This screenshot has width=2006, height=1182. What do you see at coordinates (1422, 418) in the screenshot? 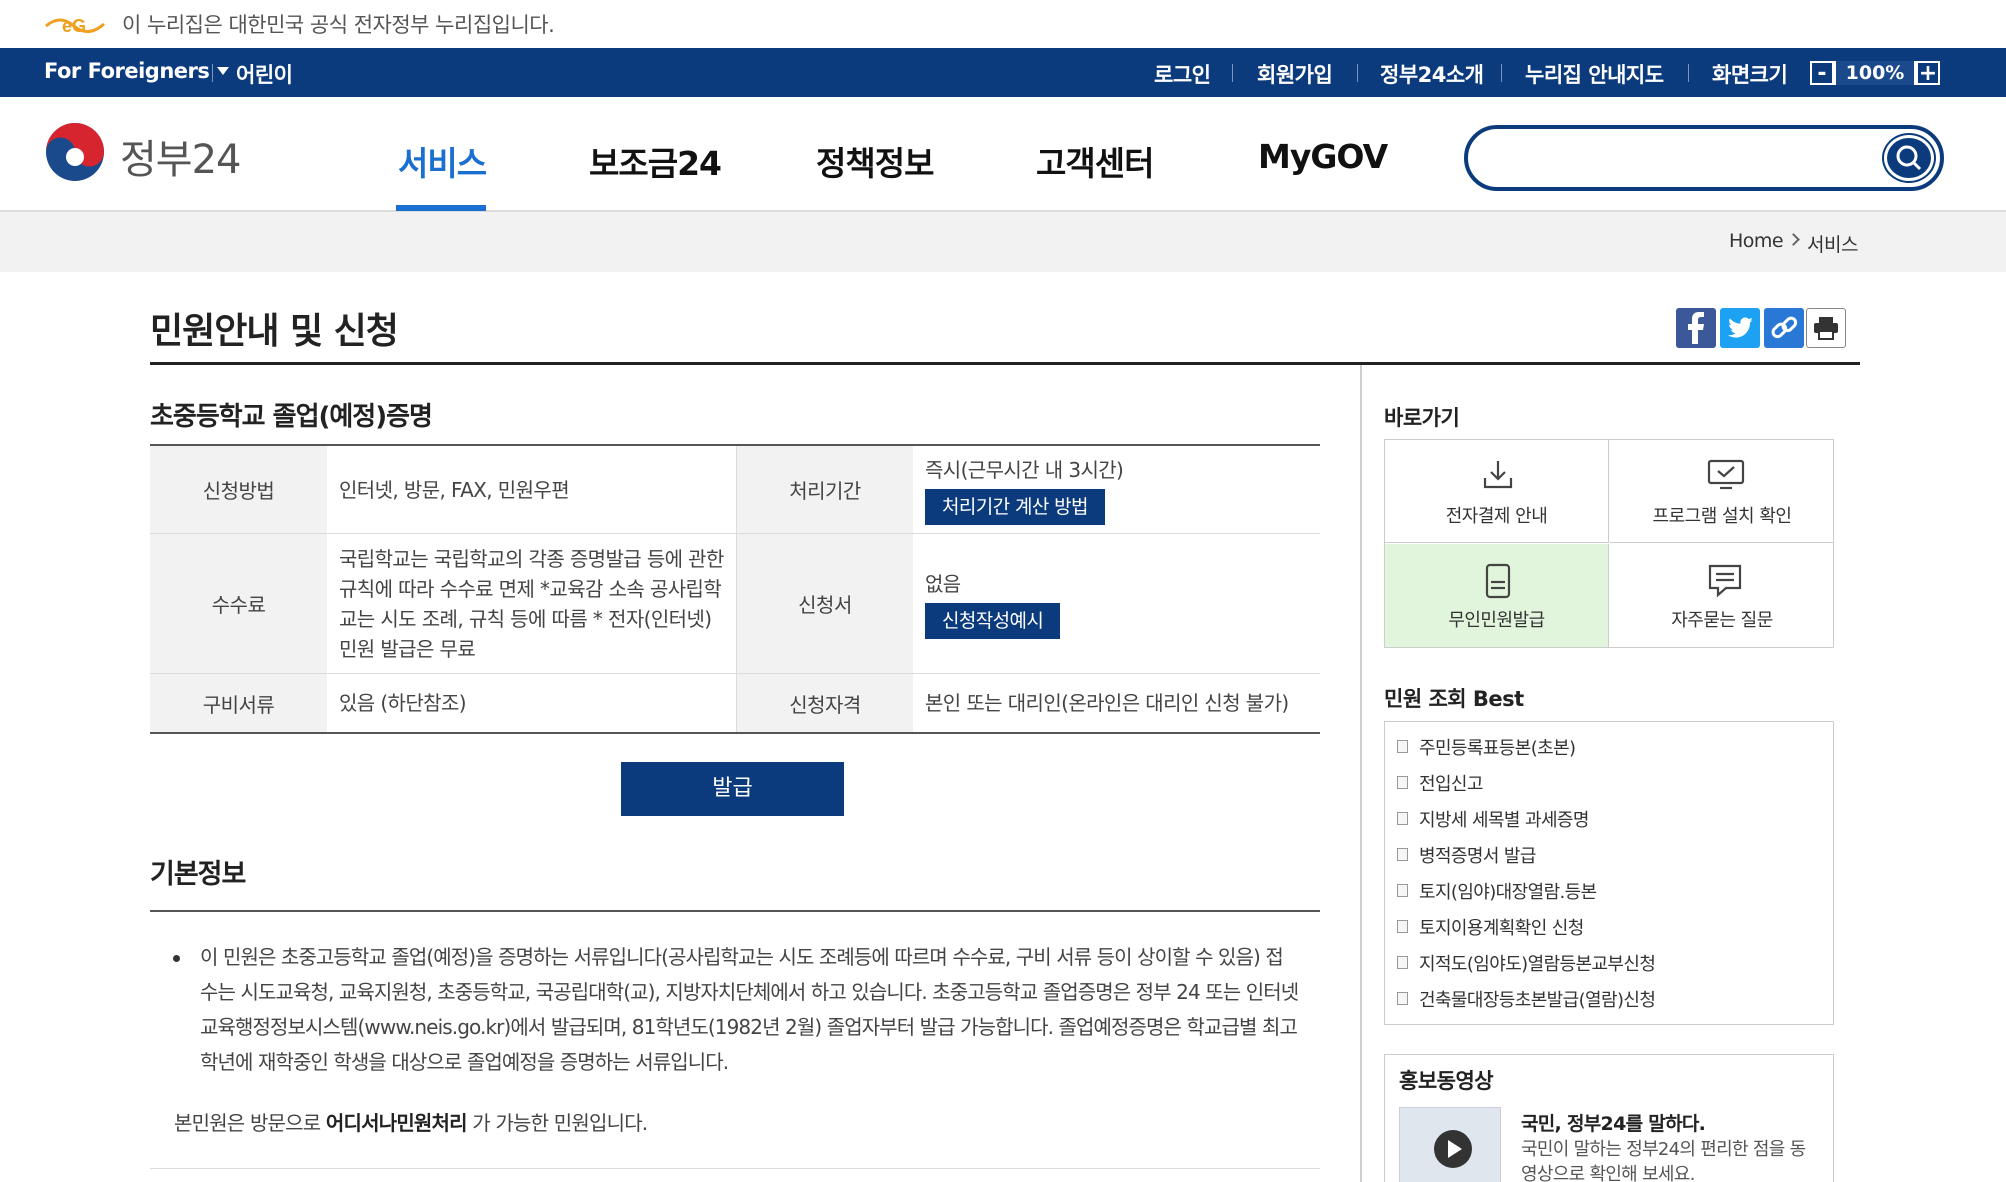
I see `quick-links-title: 바로가기` at bounding box center [1422, 418].